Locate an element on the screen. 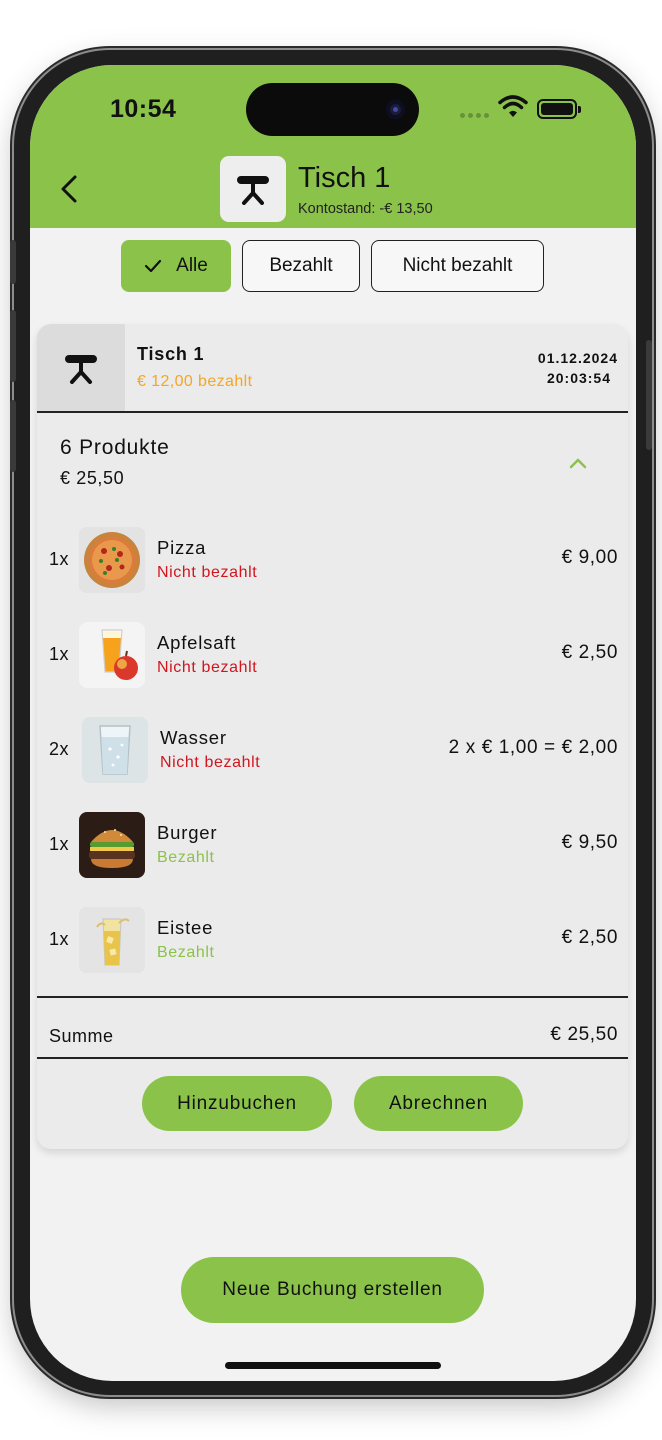 This screenshot has width=662, height=1440. product-price: € 9,50 is located at coordinates (589, 842).